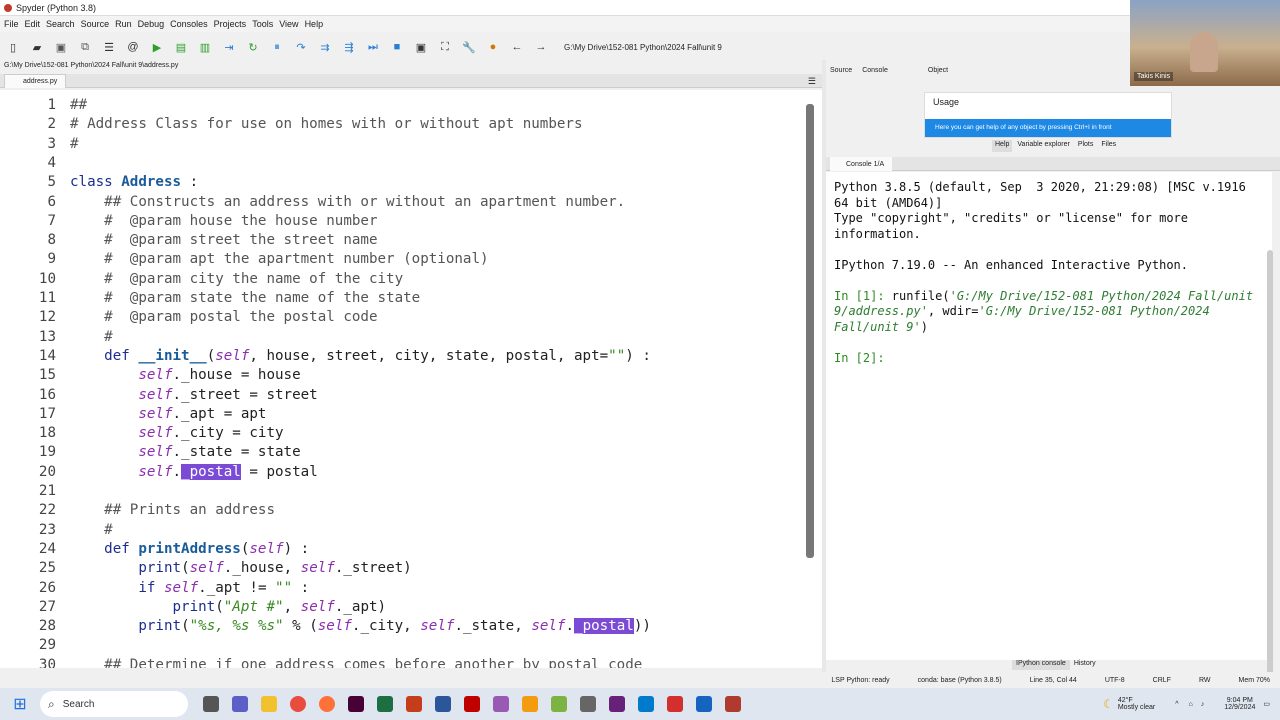  What do you see at coordinates (355, 704) in the screenshot?
I see `dreamweaver-icon` at bounding box center [355, 704].